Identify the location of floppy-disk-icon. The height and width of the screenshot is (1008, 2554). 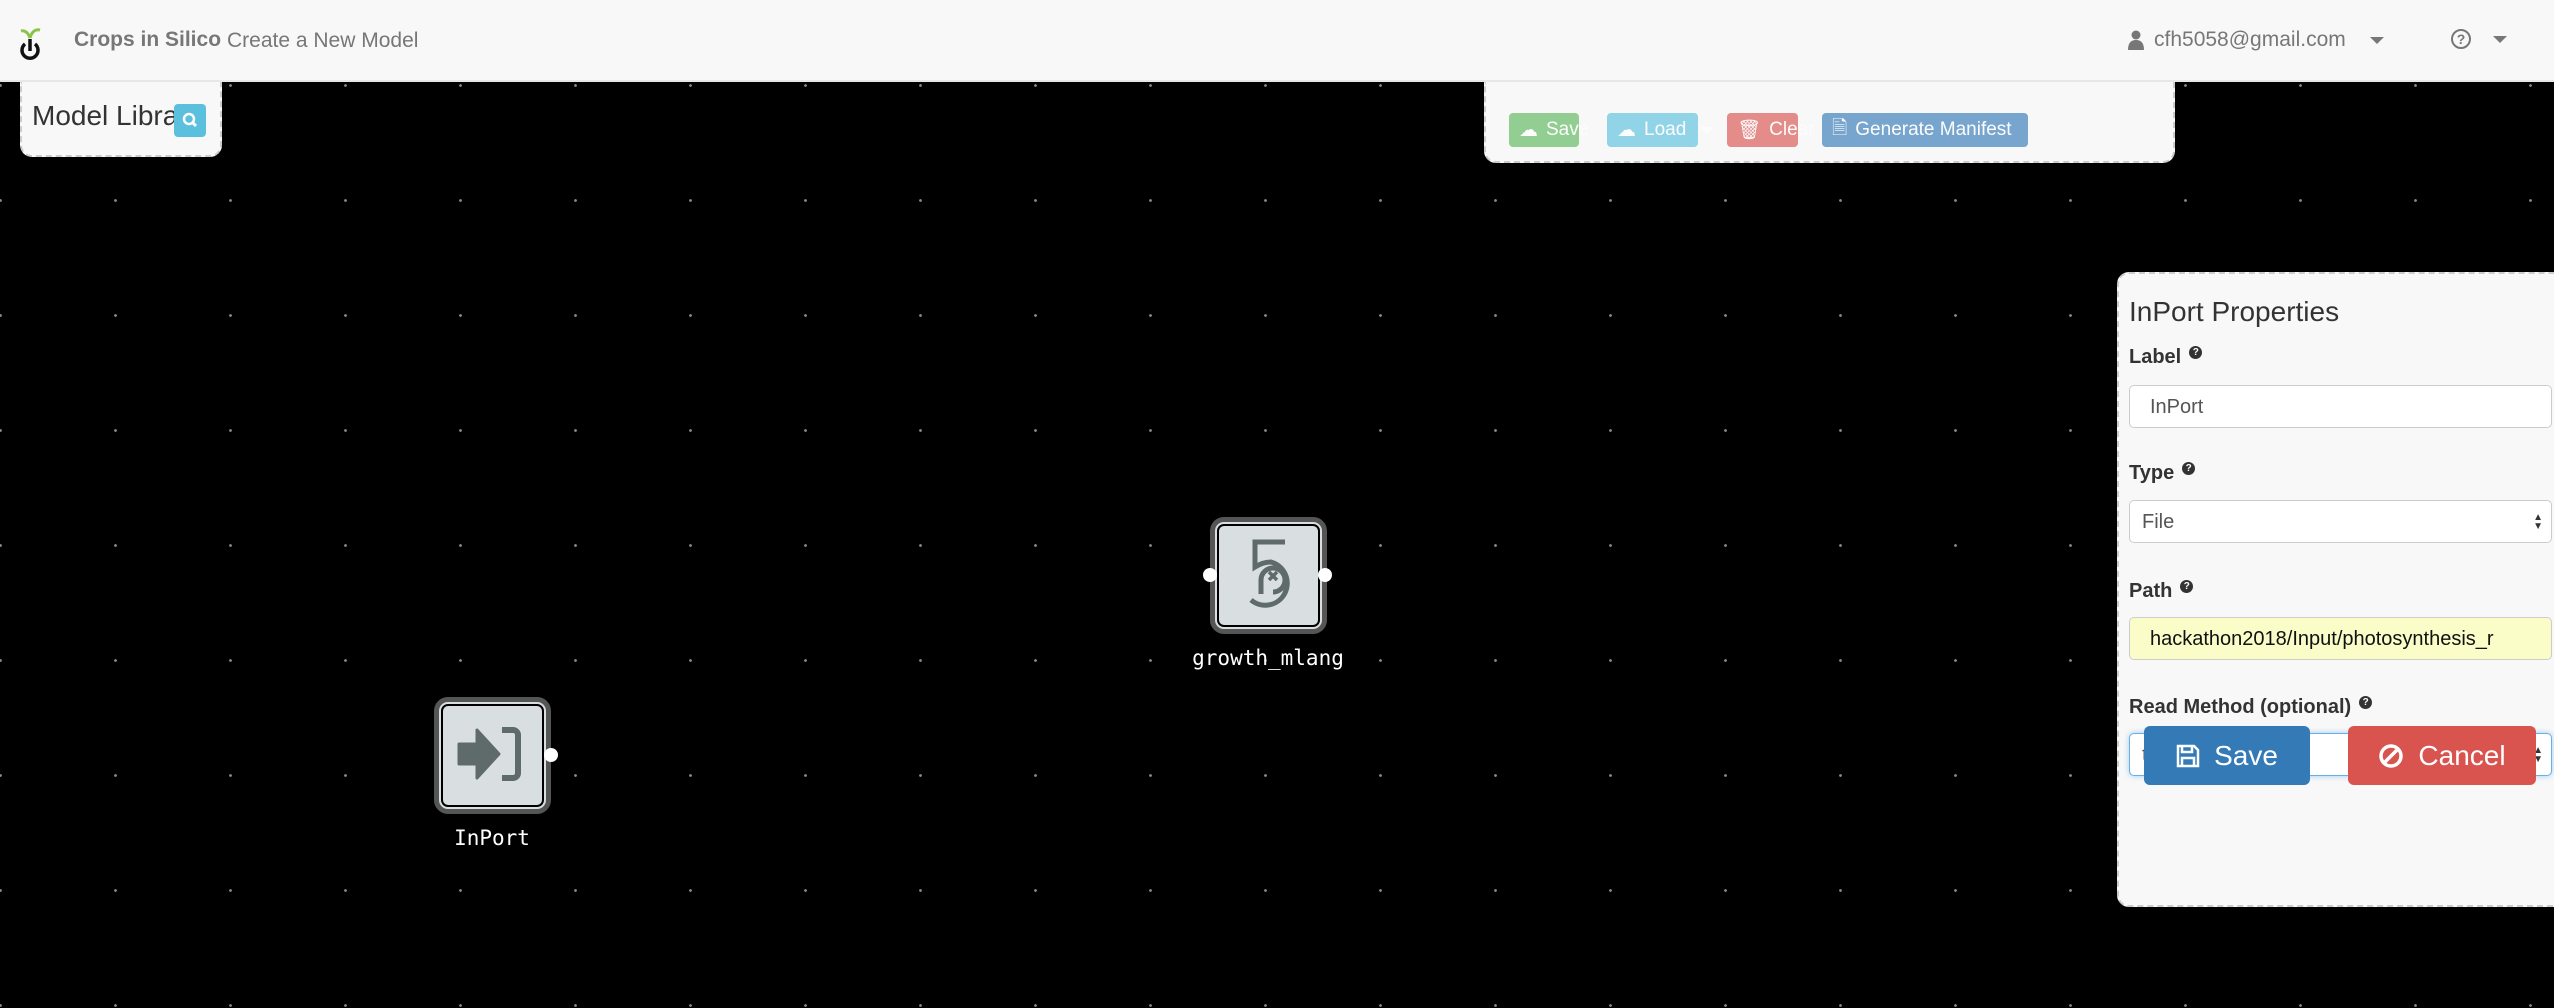
(2188, 755).